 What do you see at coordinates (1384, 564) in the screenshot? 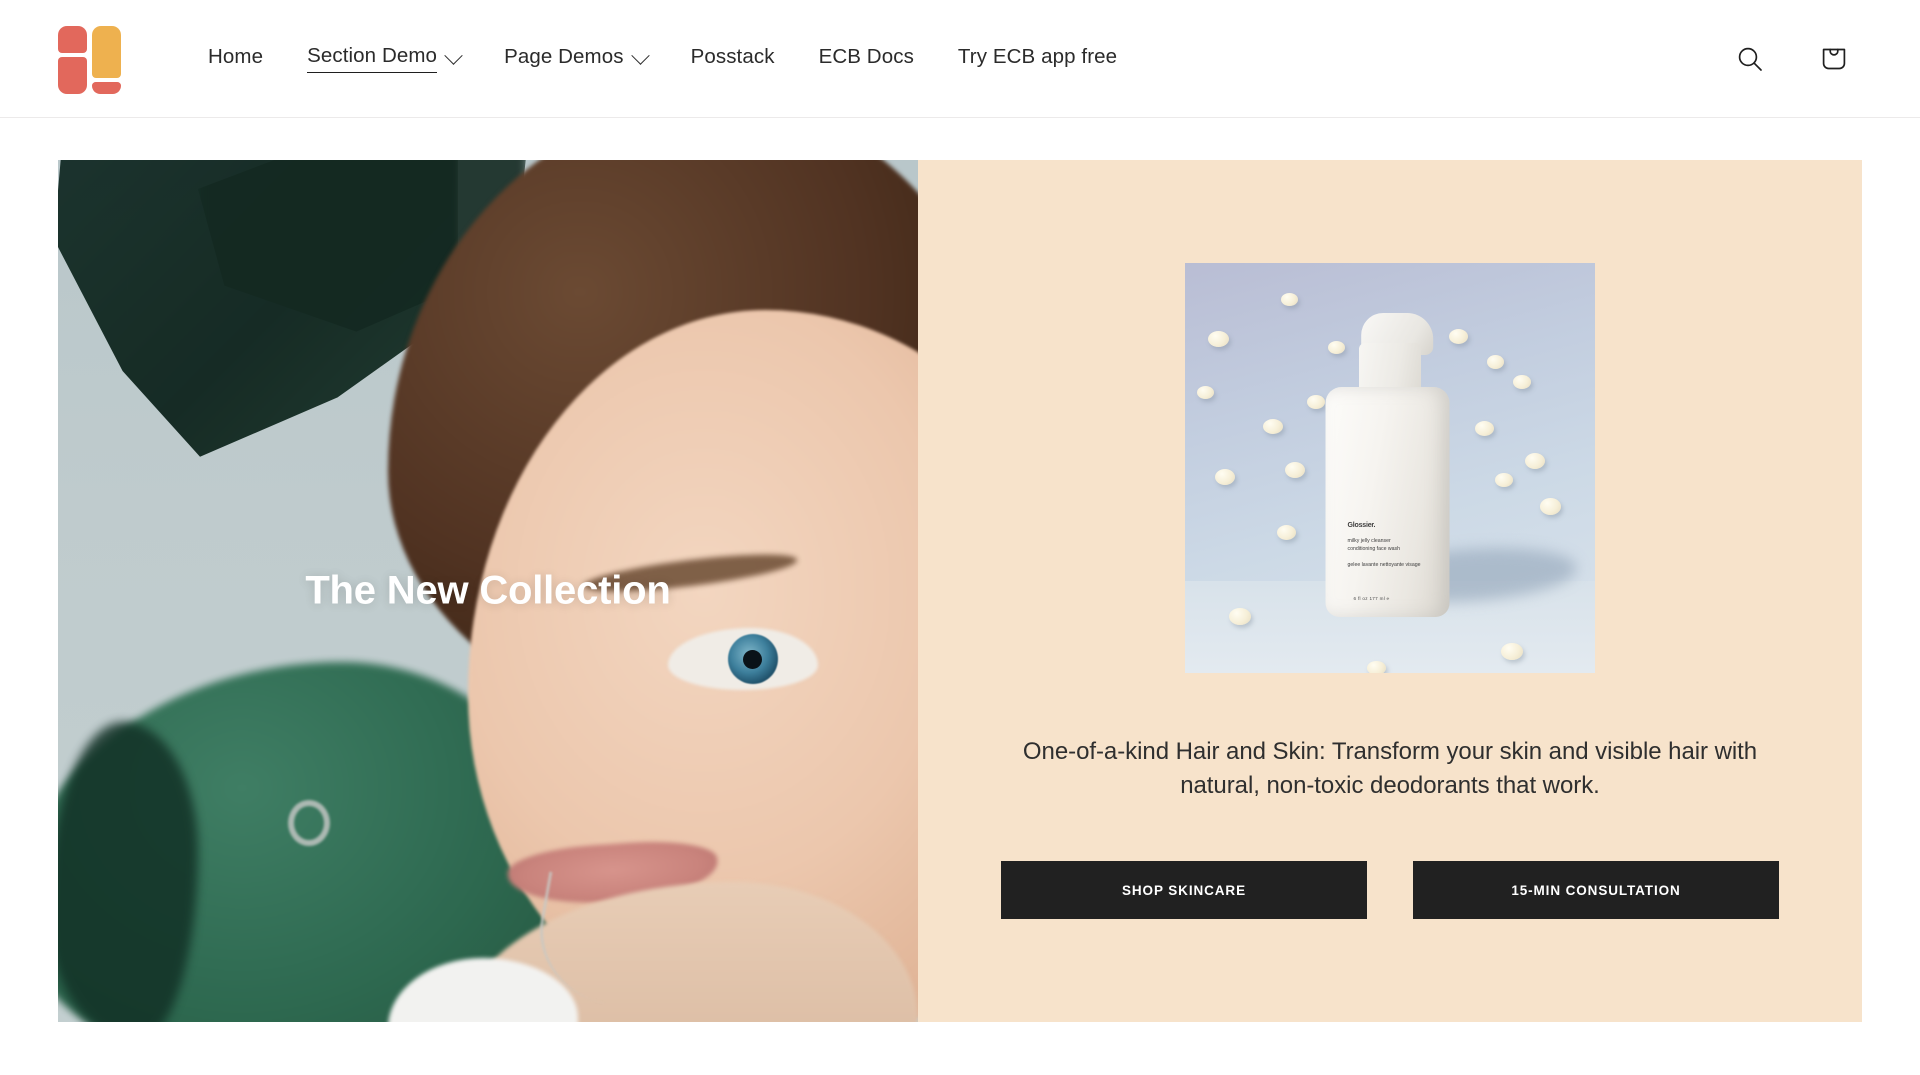
I see `product-secondary-text: gelee lavante nettoyante visage` at bounding box center [1384, 564].